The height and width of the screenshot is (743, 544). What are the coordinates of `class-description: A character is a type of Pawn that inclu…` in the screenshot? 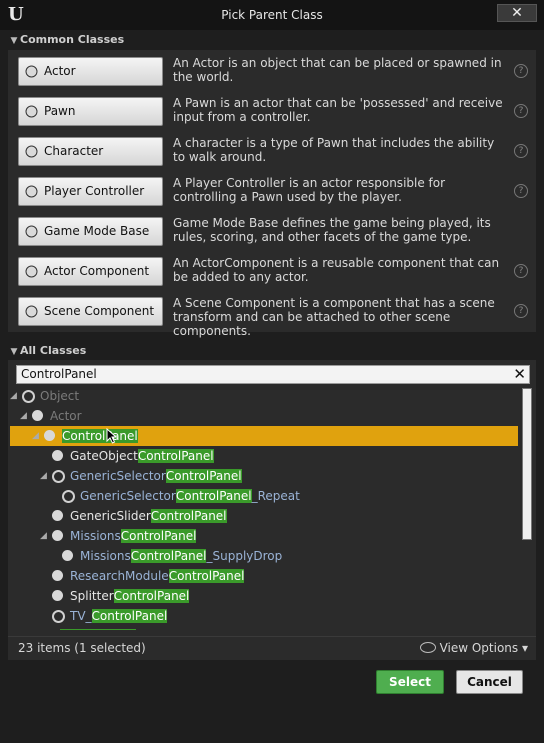 It's located at (334, 150).